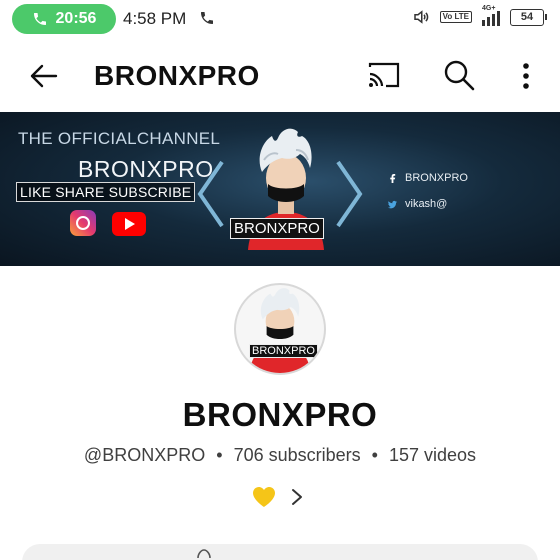  Describe the element at coordinates (489, 8) in the screenshot. I see `network-type: 4G+` at that location.